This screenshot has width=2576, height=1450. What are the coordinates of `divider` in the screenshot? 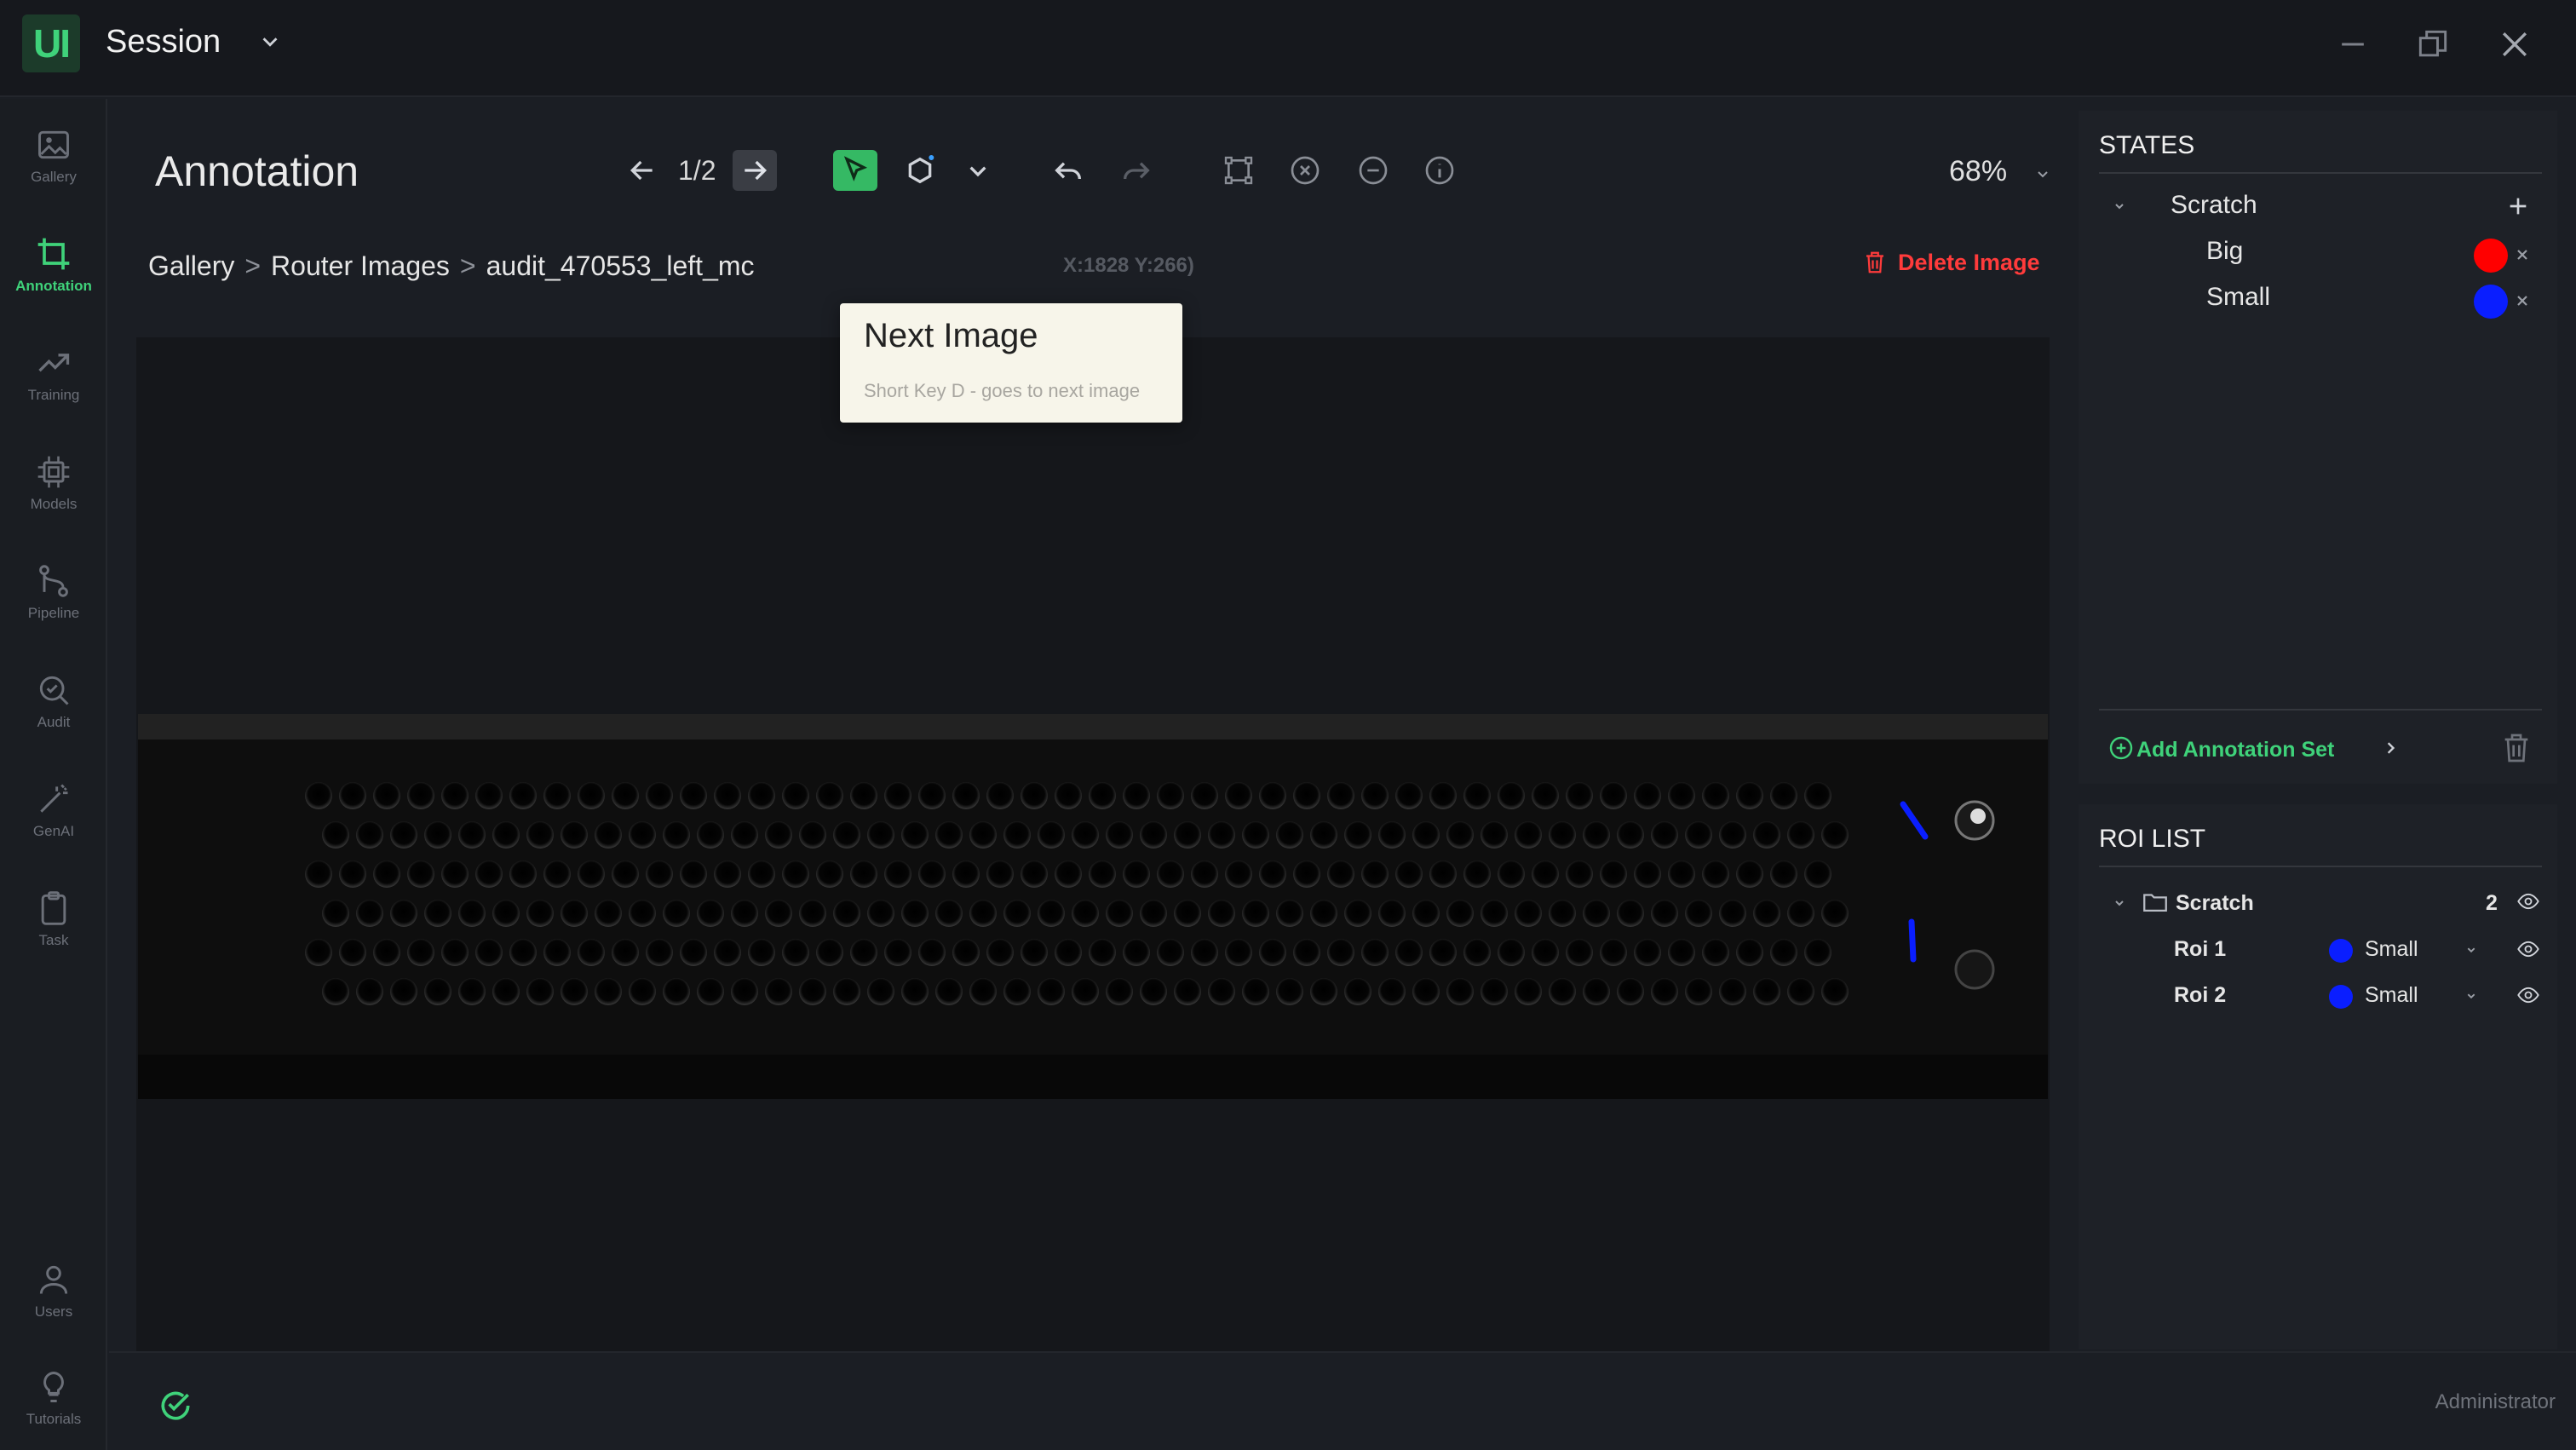 It's located at (2320, 710).